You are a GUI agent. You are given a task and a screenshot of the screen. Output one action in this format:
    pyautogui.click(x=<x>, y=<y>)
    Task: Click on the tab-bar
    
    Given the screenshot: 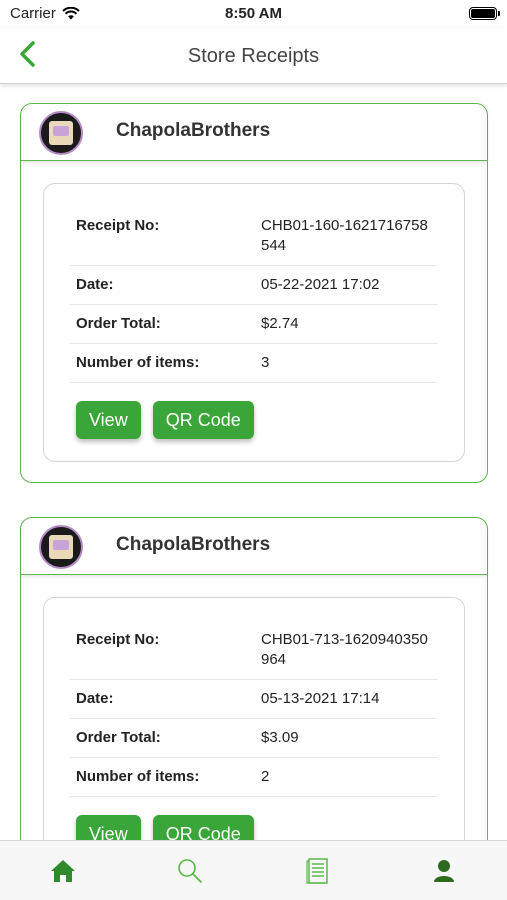 What is the action you would take?
    pyautogui.click(x=253, y=870)
    